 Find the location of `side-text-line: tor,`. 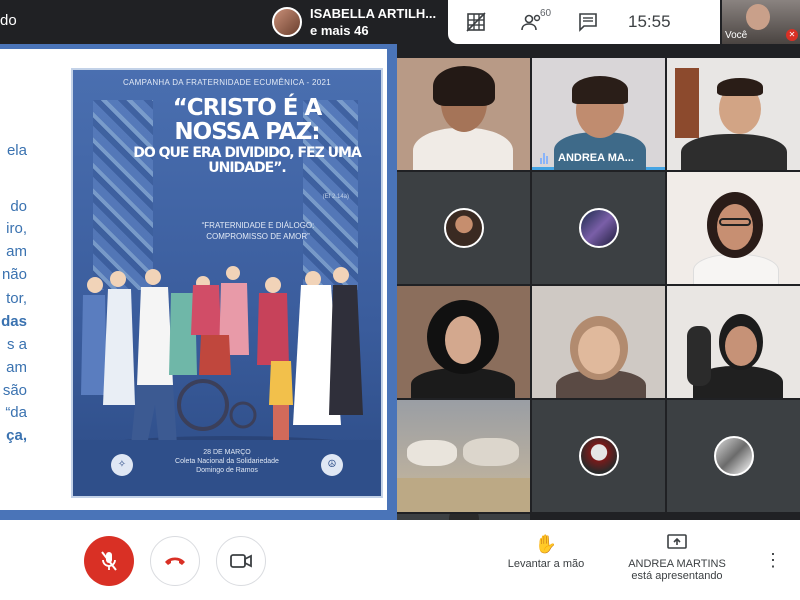

side-text-line: tor, is located at coordinates (16, 298).